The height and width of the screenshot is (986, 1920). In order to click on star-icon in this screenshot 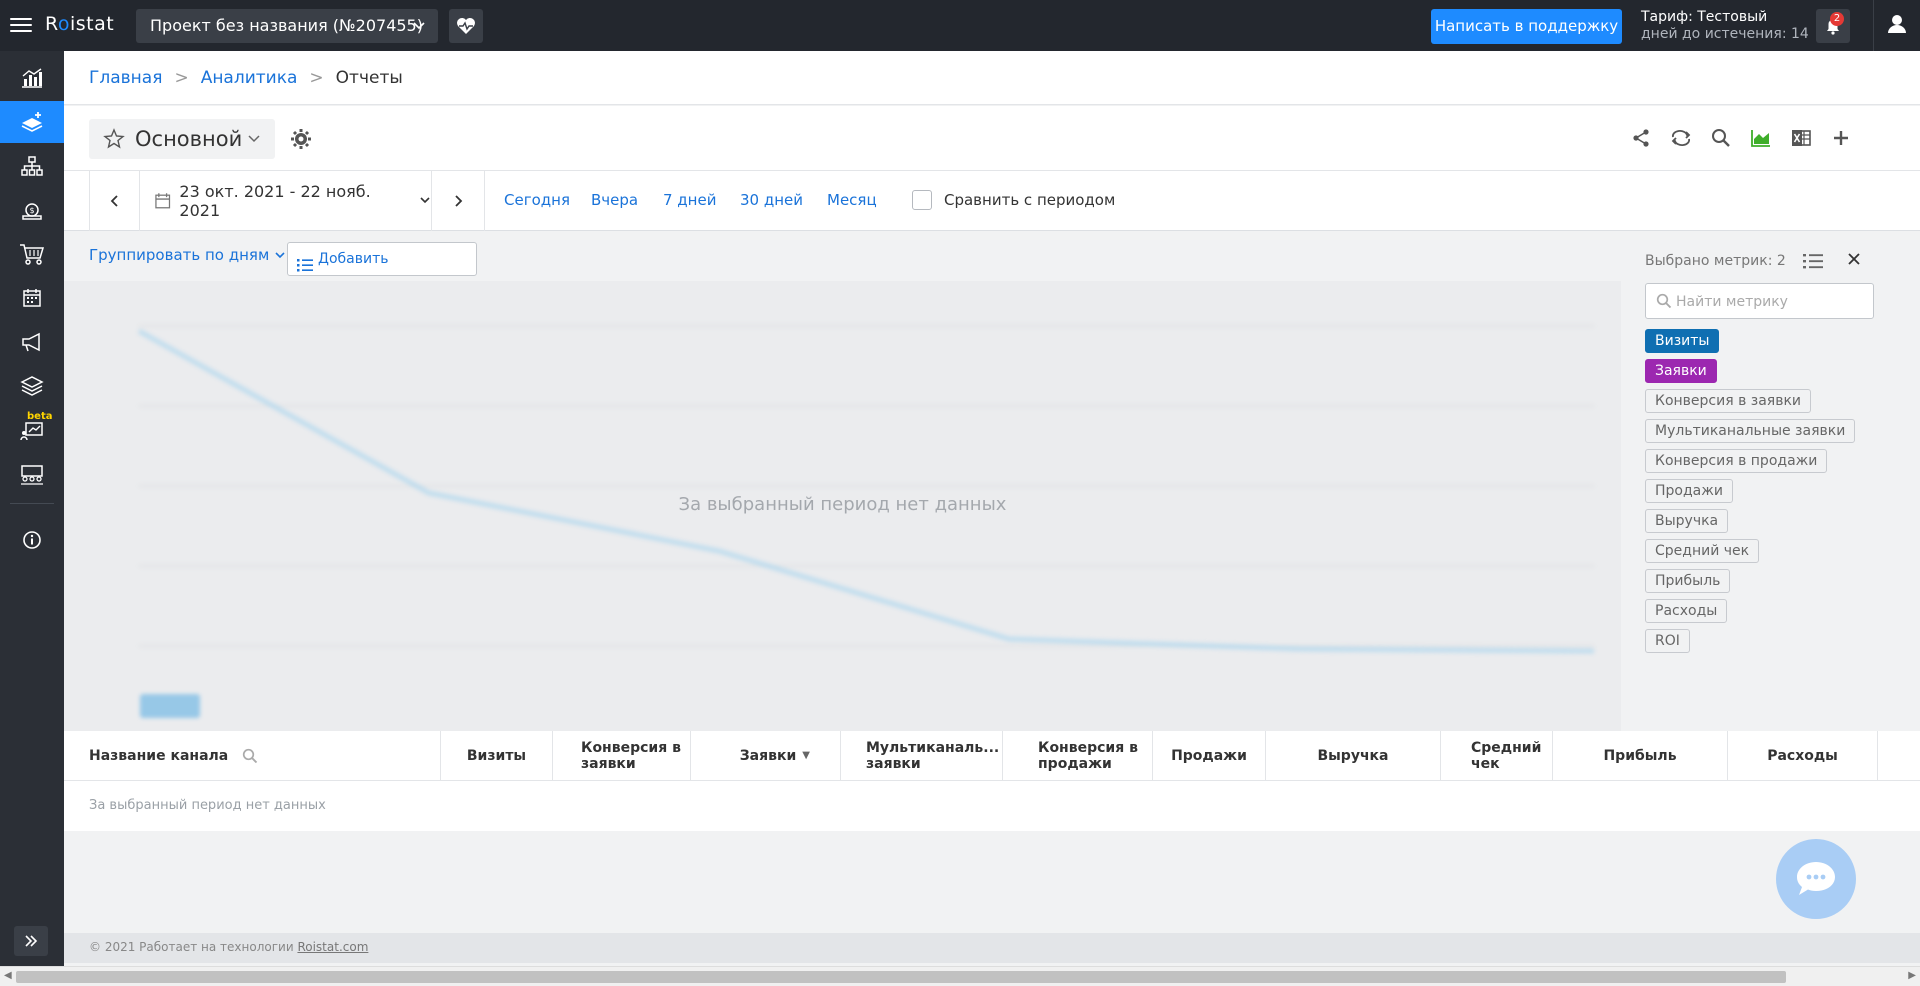, I will do `click(114, 145)`.